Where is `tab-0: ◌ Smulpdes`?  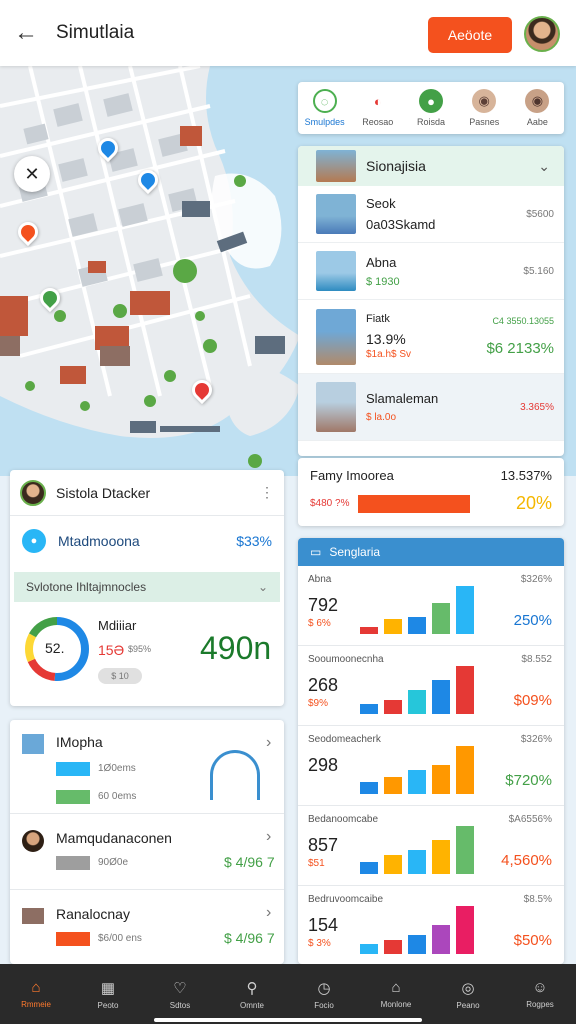
tab-0: ◌ Smulpdes is located at coordinates (324, 108).